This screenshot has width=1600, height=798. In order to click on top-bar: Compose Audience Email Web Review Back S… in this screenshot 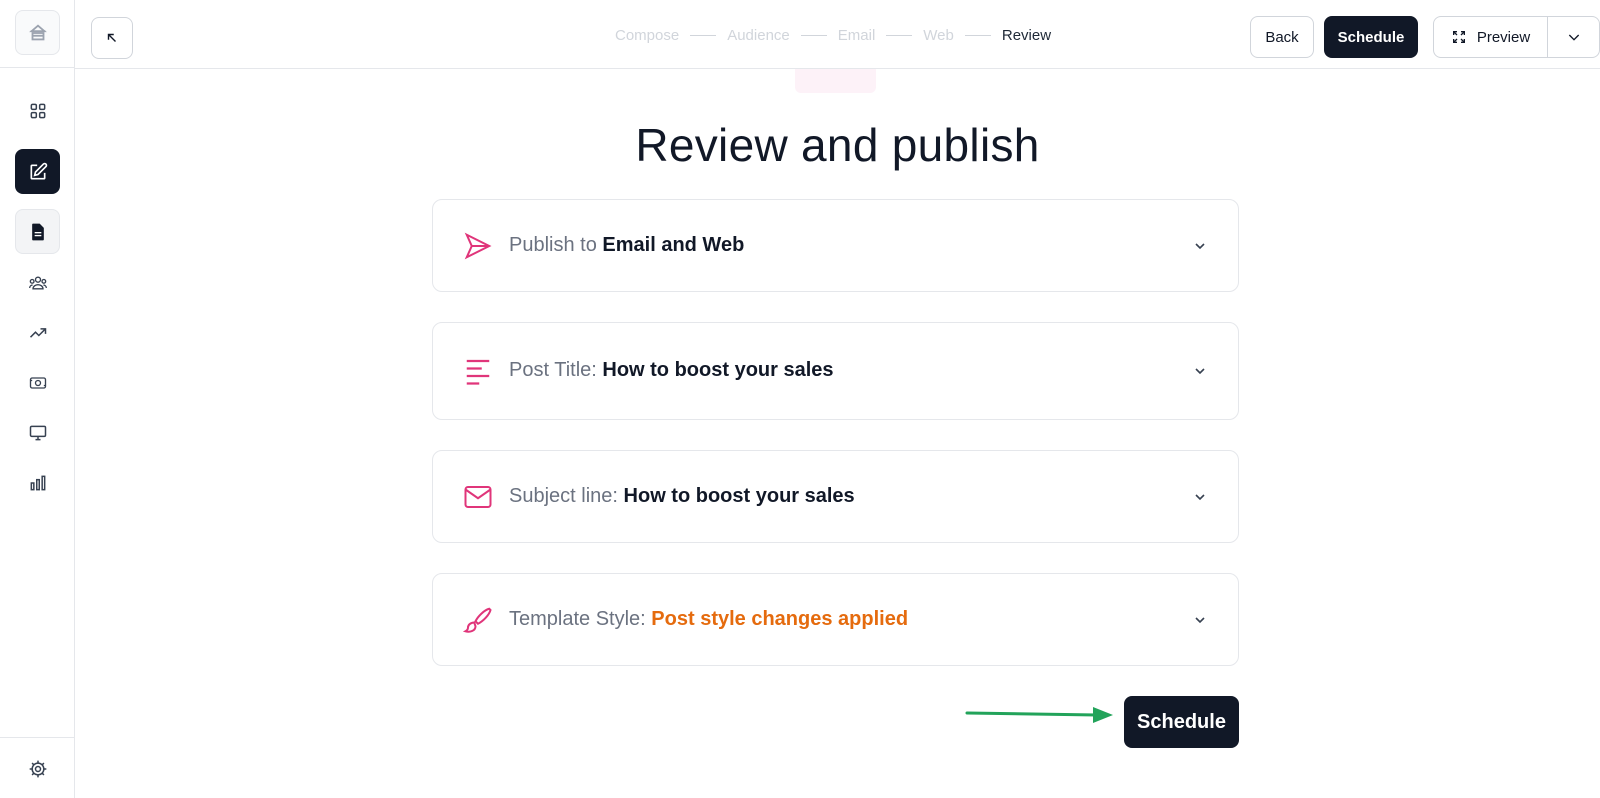, I will do `click(837, 34)`.